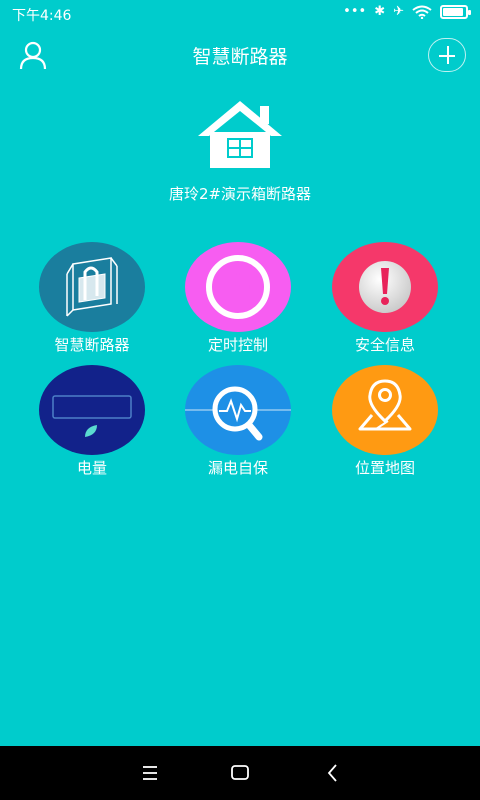 The width and height of the screenshot is (480, 800). Describe the element at coordinates (384, 468) in the screenshot. I see `menu-item-label: 位置地图` at that location.